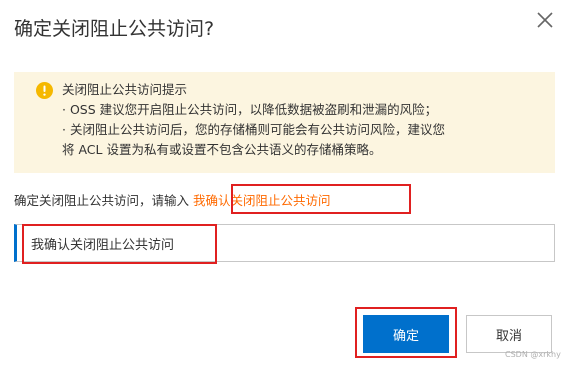 The height and width of the screenshot is (367, 575). Describe the element at coordinates (406, 334) in the screenshot. I see `confirm-button: 确定` at that location.